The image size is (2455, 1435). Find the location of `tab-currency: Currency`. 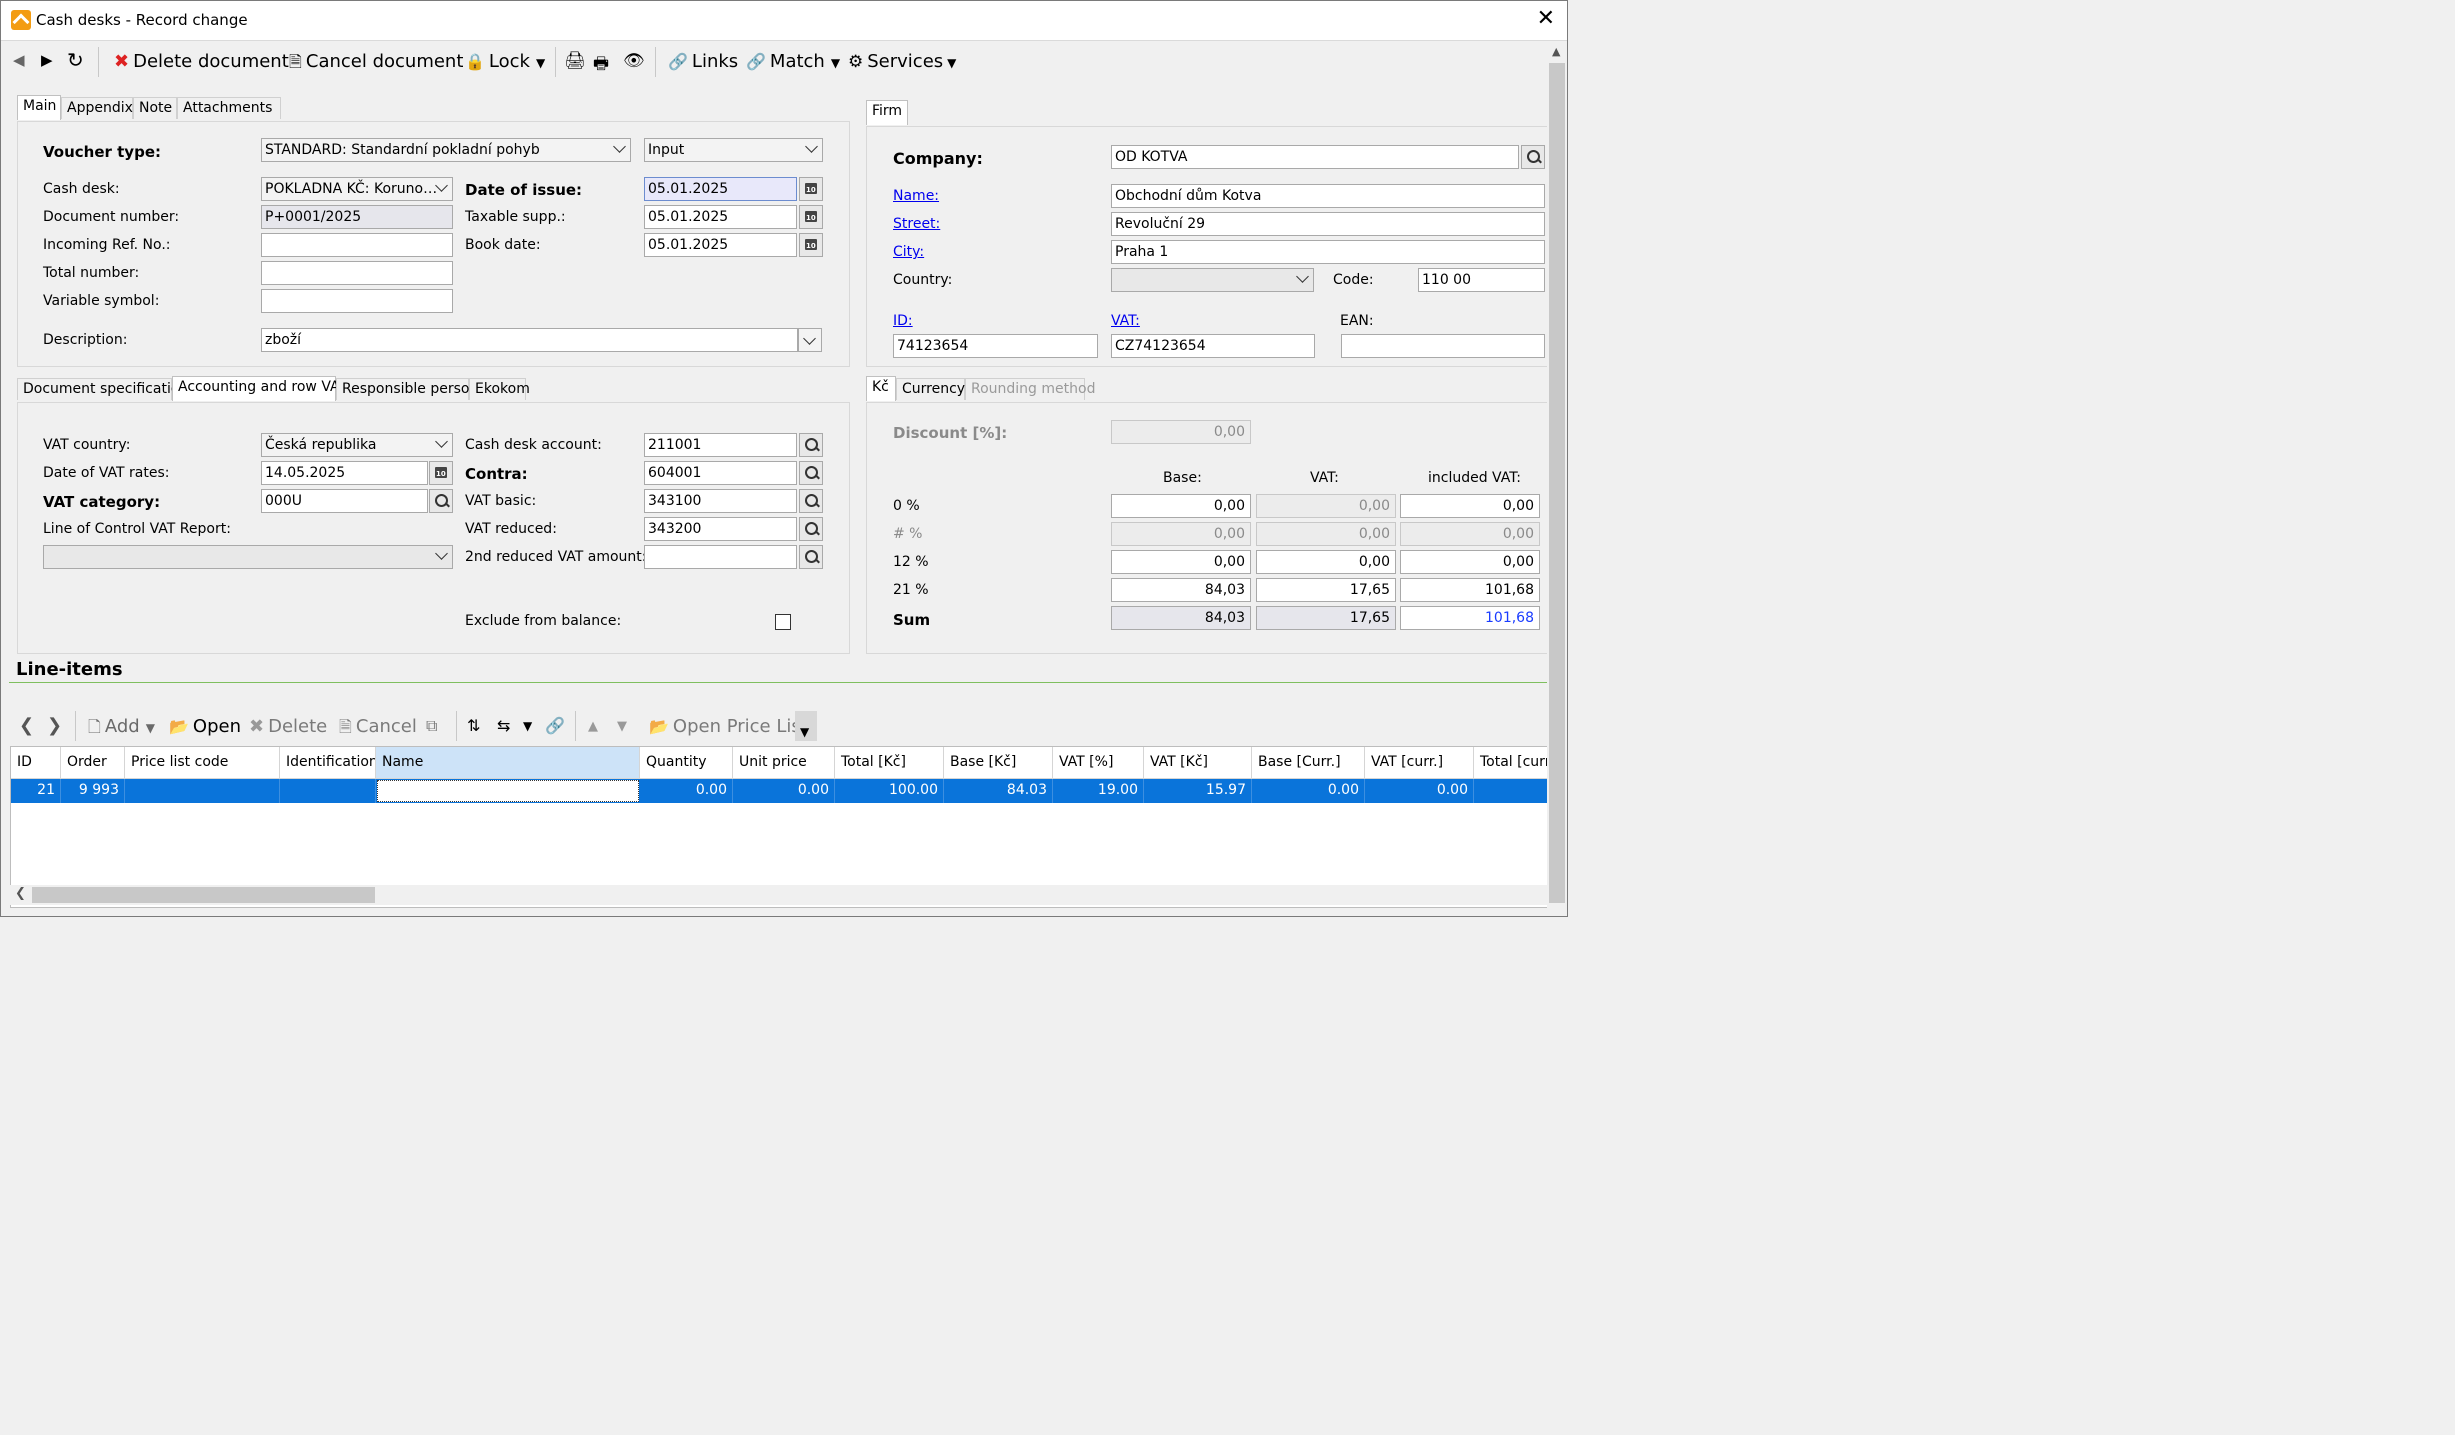

tab-currency: Currency is located at coordinates (930, 389).